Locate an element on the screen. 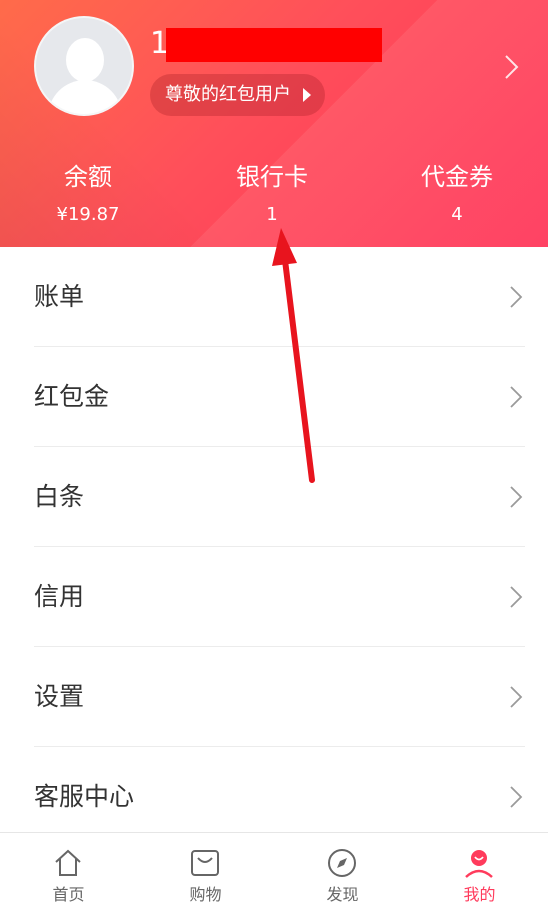  user-level-label: 尊敬的红包用户 is located at coordinates (228, 94).